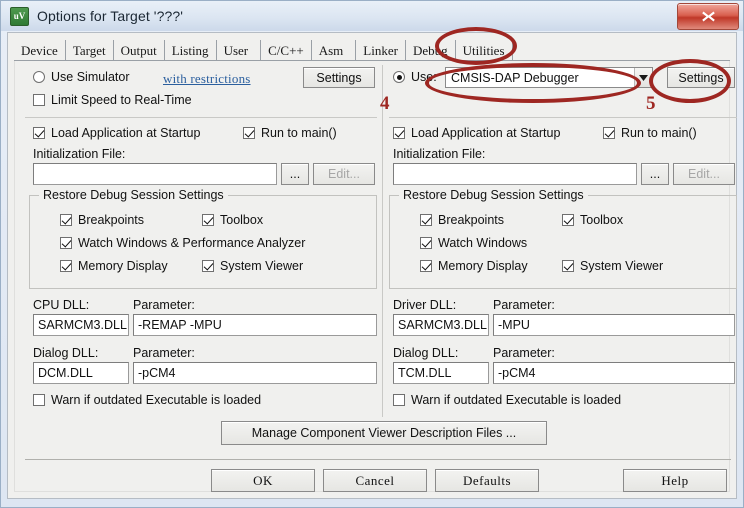 The width and height of the screenshot is (744, 508). What do you see at coordinates (471, 220) in the screenshot?
I see `right-breakpoints-label: Breakpoints` at bounding box center [471, 220].